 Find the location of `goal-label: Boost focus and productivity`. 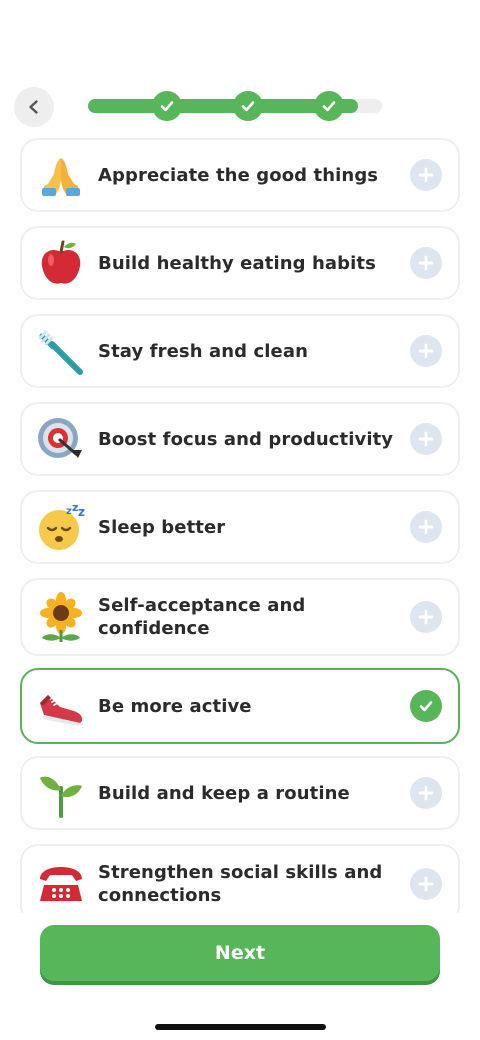

goal-label: Boost focus and productivity is located at coordinates (246, 439).